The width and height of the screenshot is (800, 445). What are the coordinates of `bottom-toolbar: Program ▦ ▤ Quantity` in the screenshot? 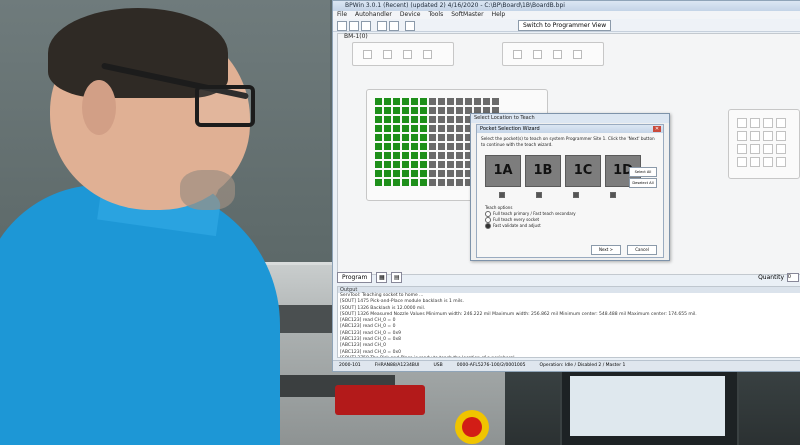 It's located at (568, 277).